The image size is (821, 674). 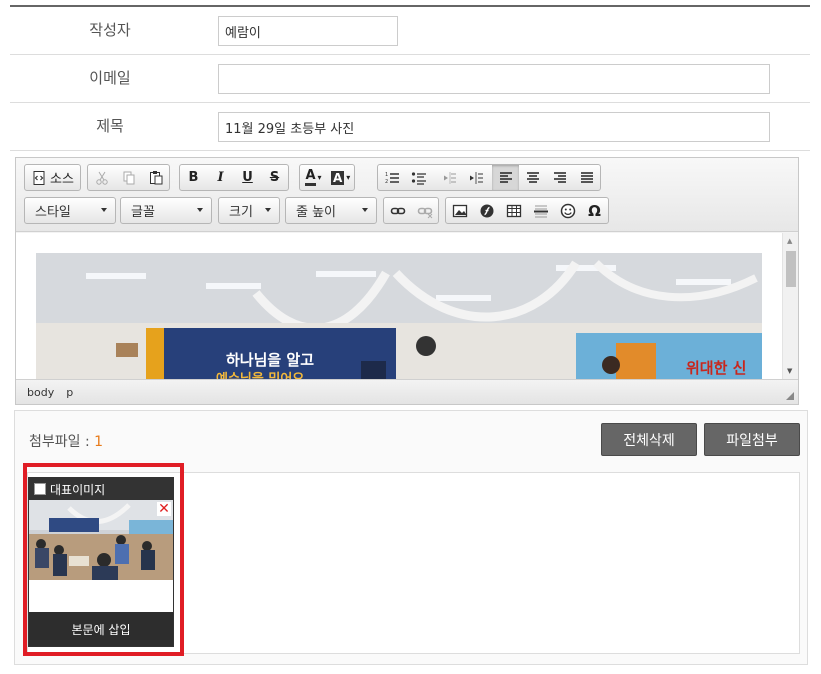 What do you see at coordinates (220, 177) in the screenshot?
I see `italic-button: I` at bounding box center [220, 177].